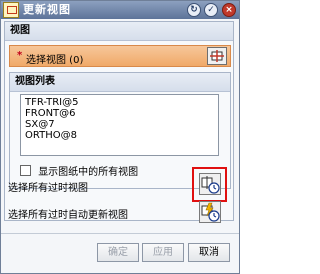  What do you see at coordinates (55, 60) in the screenshot?
I see `select-view-label: 选择视图 (0)` at bounding box center [55, 60].